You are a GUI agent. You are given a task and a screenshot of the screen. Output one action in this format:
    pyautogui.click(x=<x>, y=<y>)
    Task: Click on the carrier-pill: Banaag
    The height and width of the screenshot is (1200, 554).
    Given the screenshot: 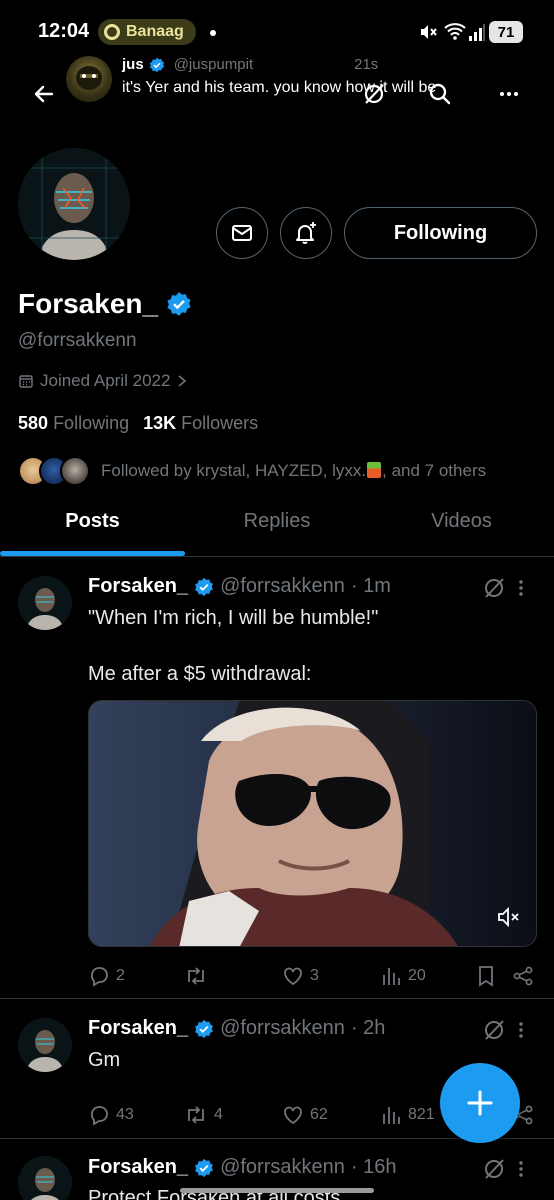 What is the action you would take?
    pyautogui.click(x=147, y=32)
    